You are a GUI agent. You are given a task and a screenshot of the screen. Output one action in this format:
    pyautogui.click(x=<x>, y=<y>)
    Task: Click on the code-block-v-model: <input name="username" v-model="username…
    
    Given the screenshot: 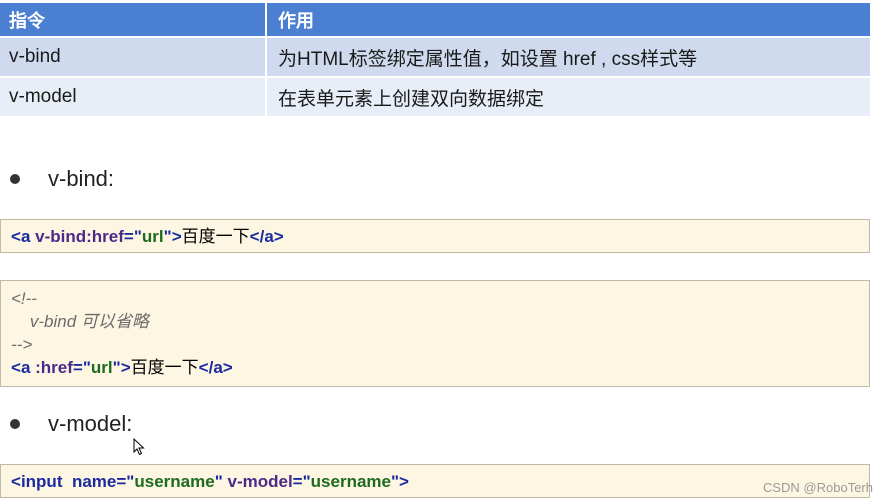 What is the action you would take?
    pyautogui.click(x=435, y=481)
    